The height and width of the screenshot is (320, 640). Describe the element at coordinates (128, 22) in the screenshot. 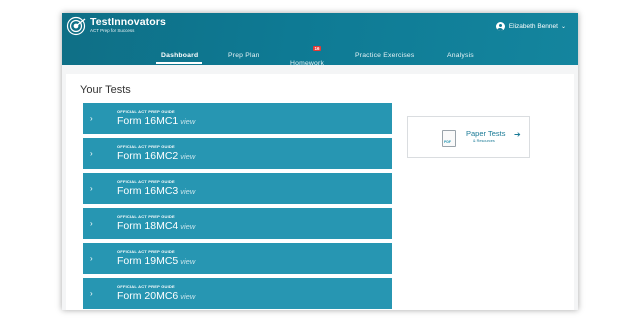

I see `brand-name: TestInnovators` at that location.